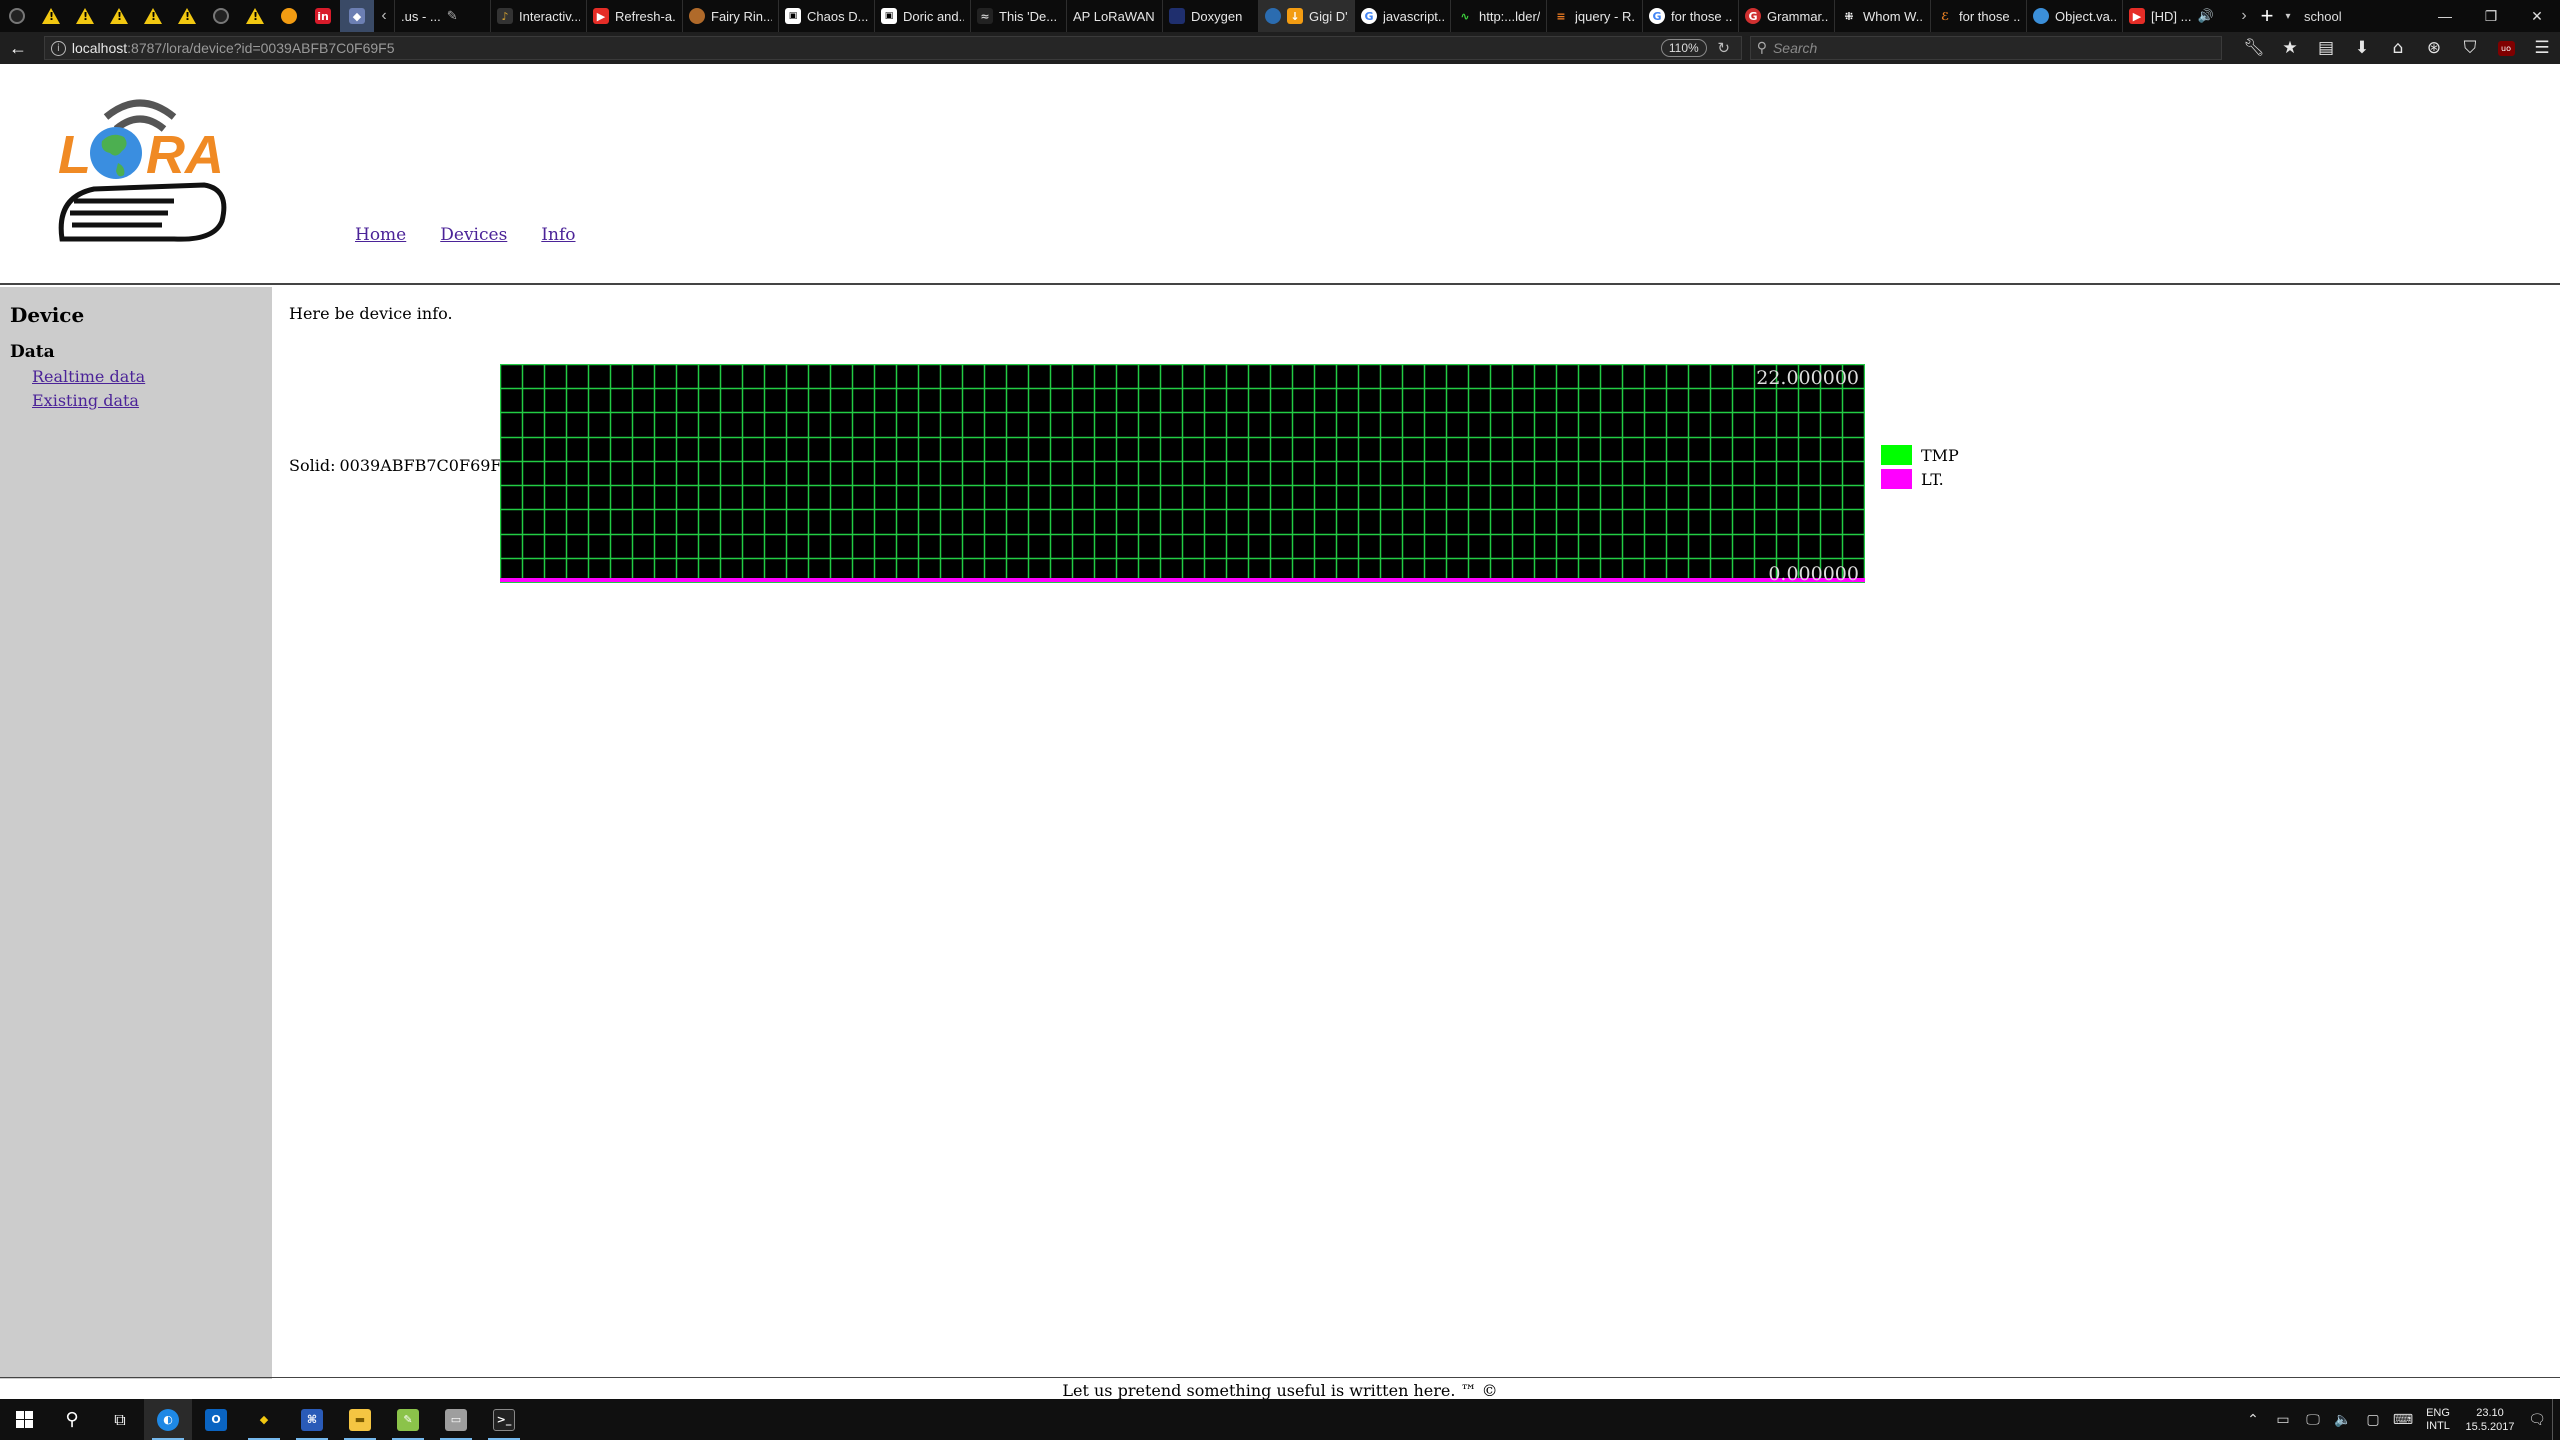 Image resolution: width=2560 pixels, height=1440 pixels. What do you see at coordinates (2556, 1419) in the screenshot?
I see `show-desktop-button` at bounding box center [2556, 1419].